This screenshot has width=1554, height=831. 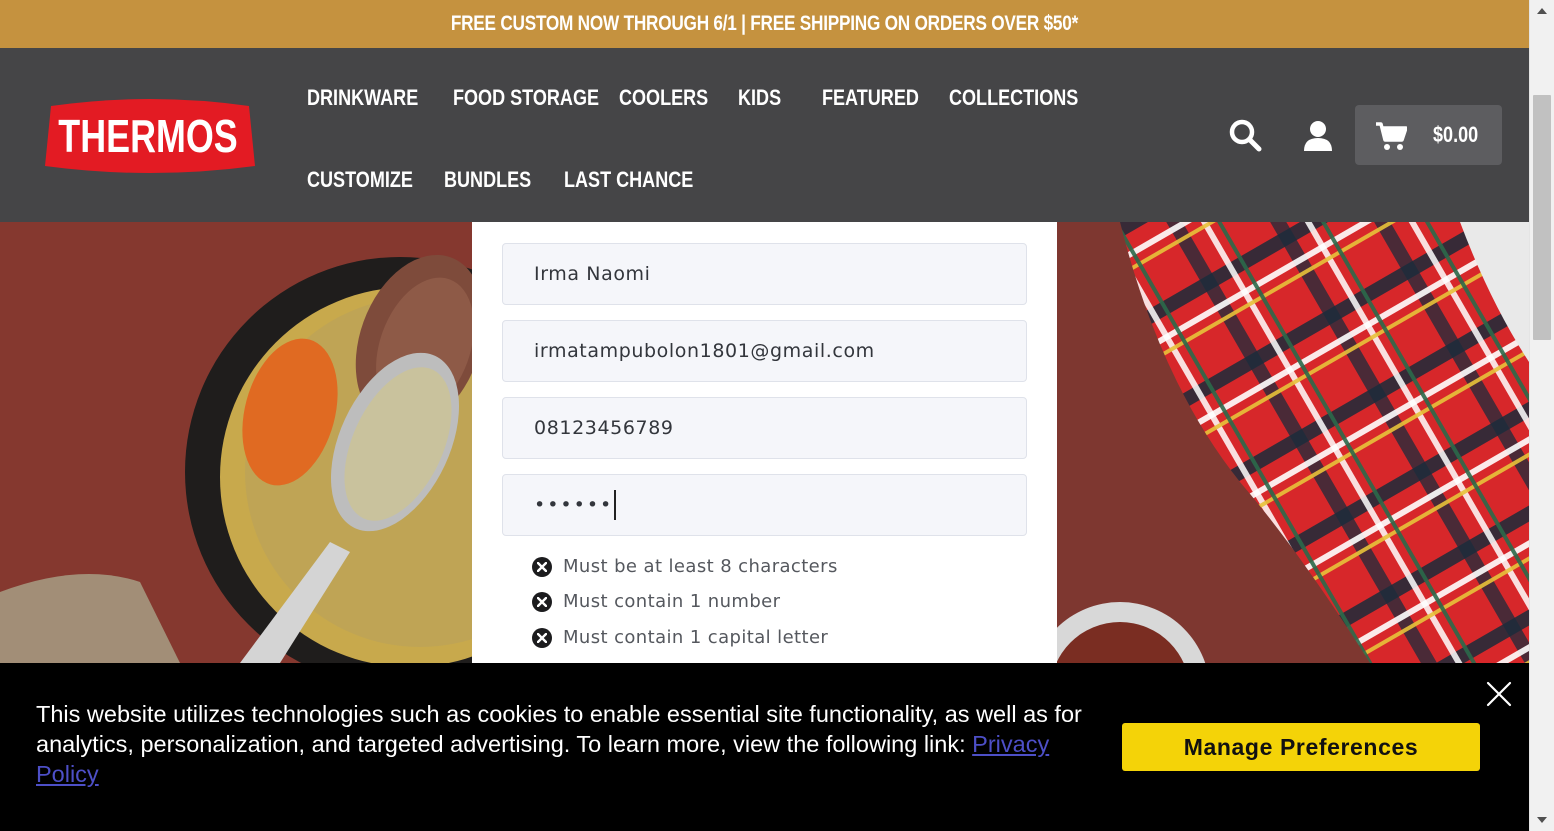 I want to click on cart-button: $0.00, so click(x=1428, y=135).